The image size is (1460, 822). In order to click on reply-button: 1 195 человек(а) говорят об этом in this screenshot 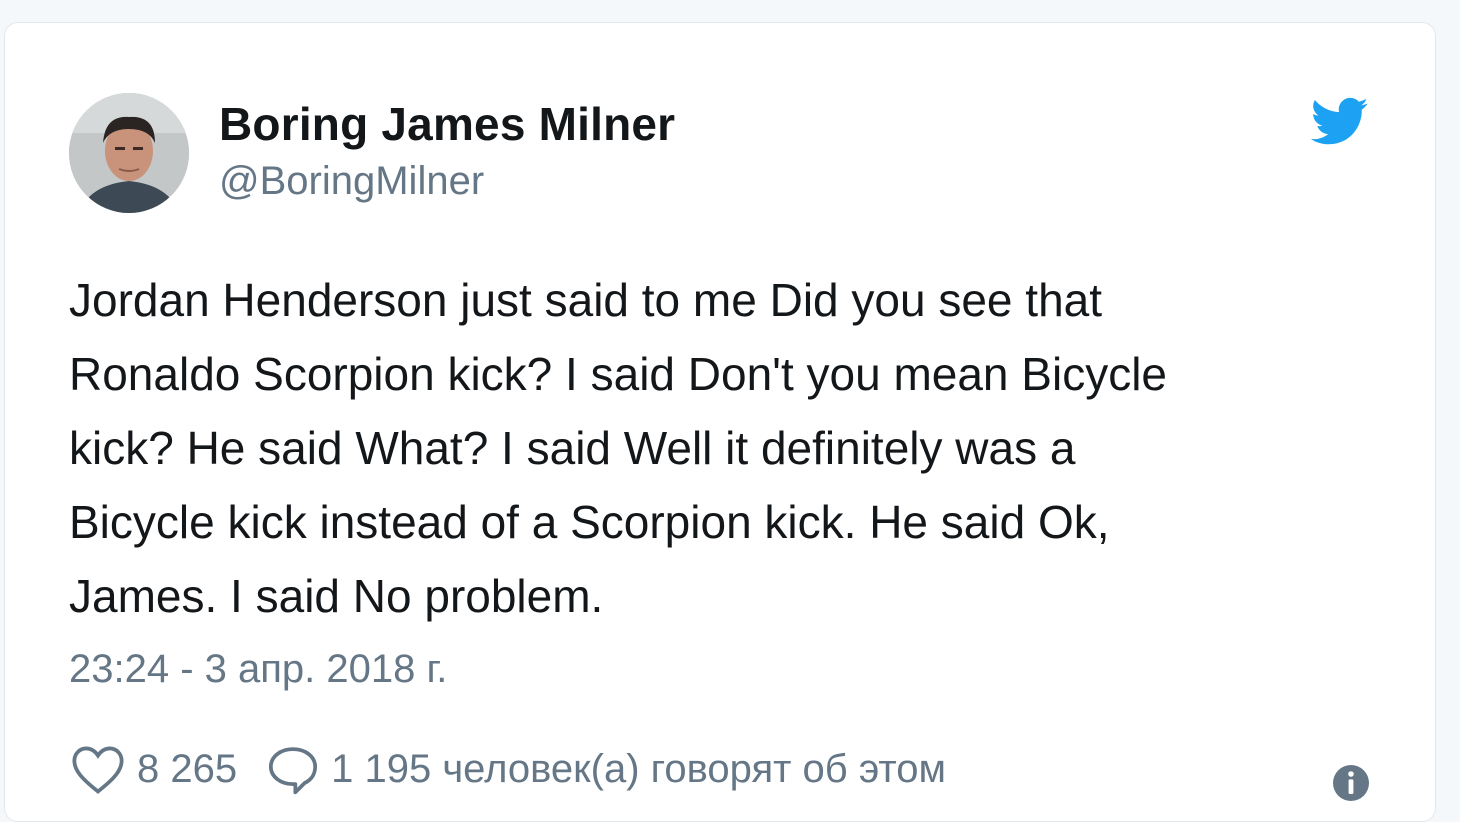, I will do `click(605, 769)`.